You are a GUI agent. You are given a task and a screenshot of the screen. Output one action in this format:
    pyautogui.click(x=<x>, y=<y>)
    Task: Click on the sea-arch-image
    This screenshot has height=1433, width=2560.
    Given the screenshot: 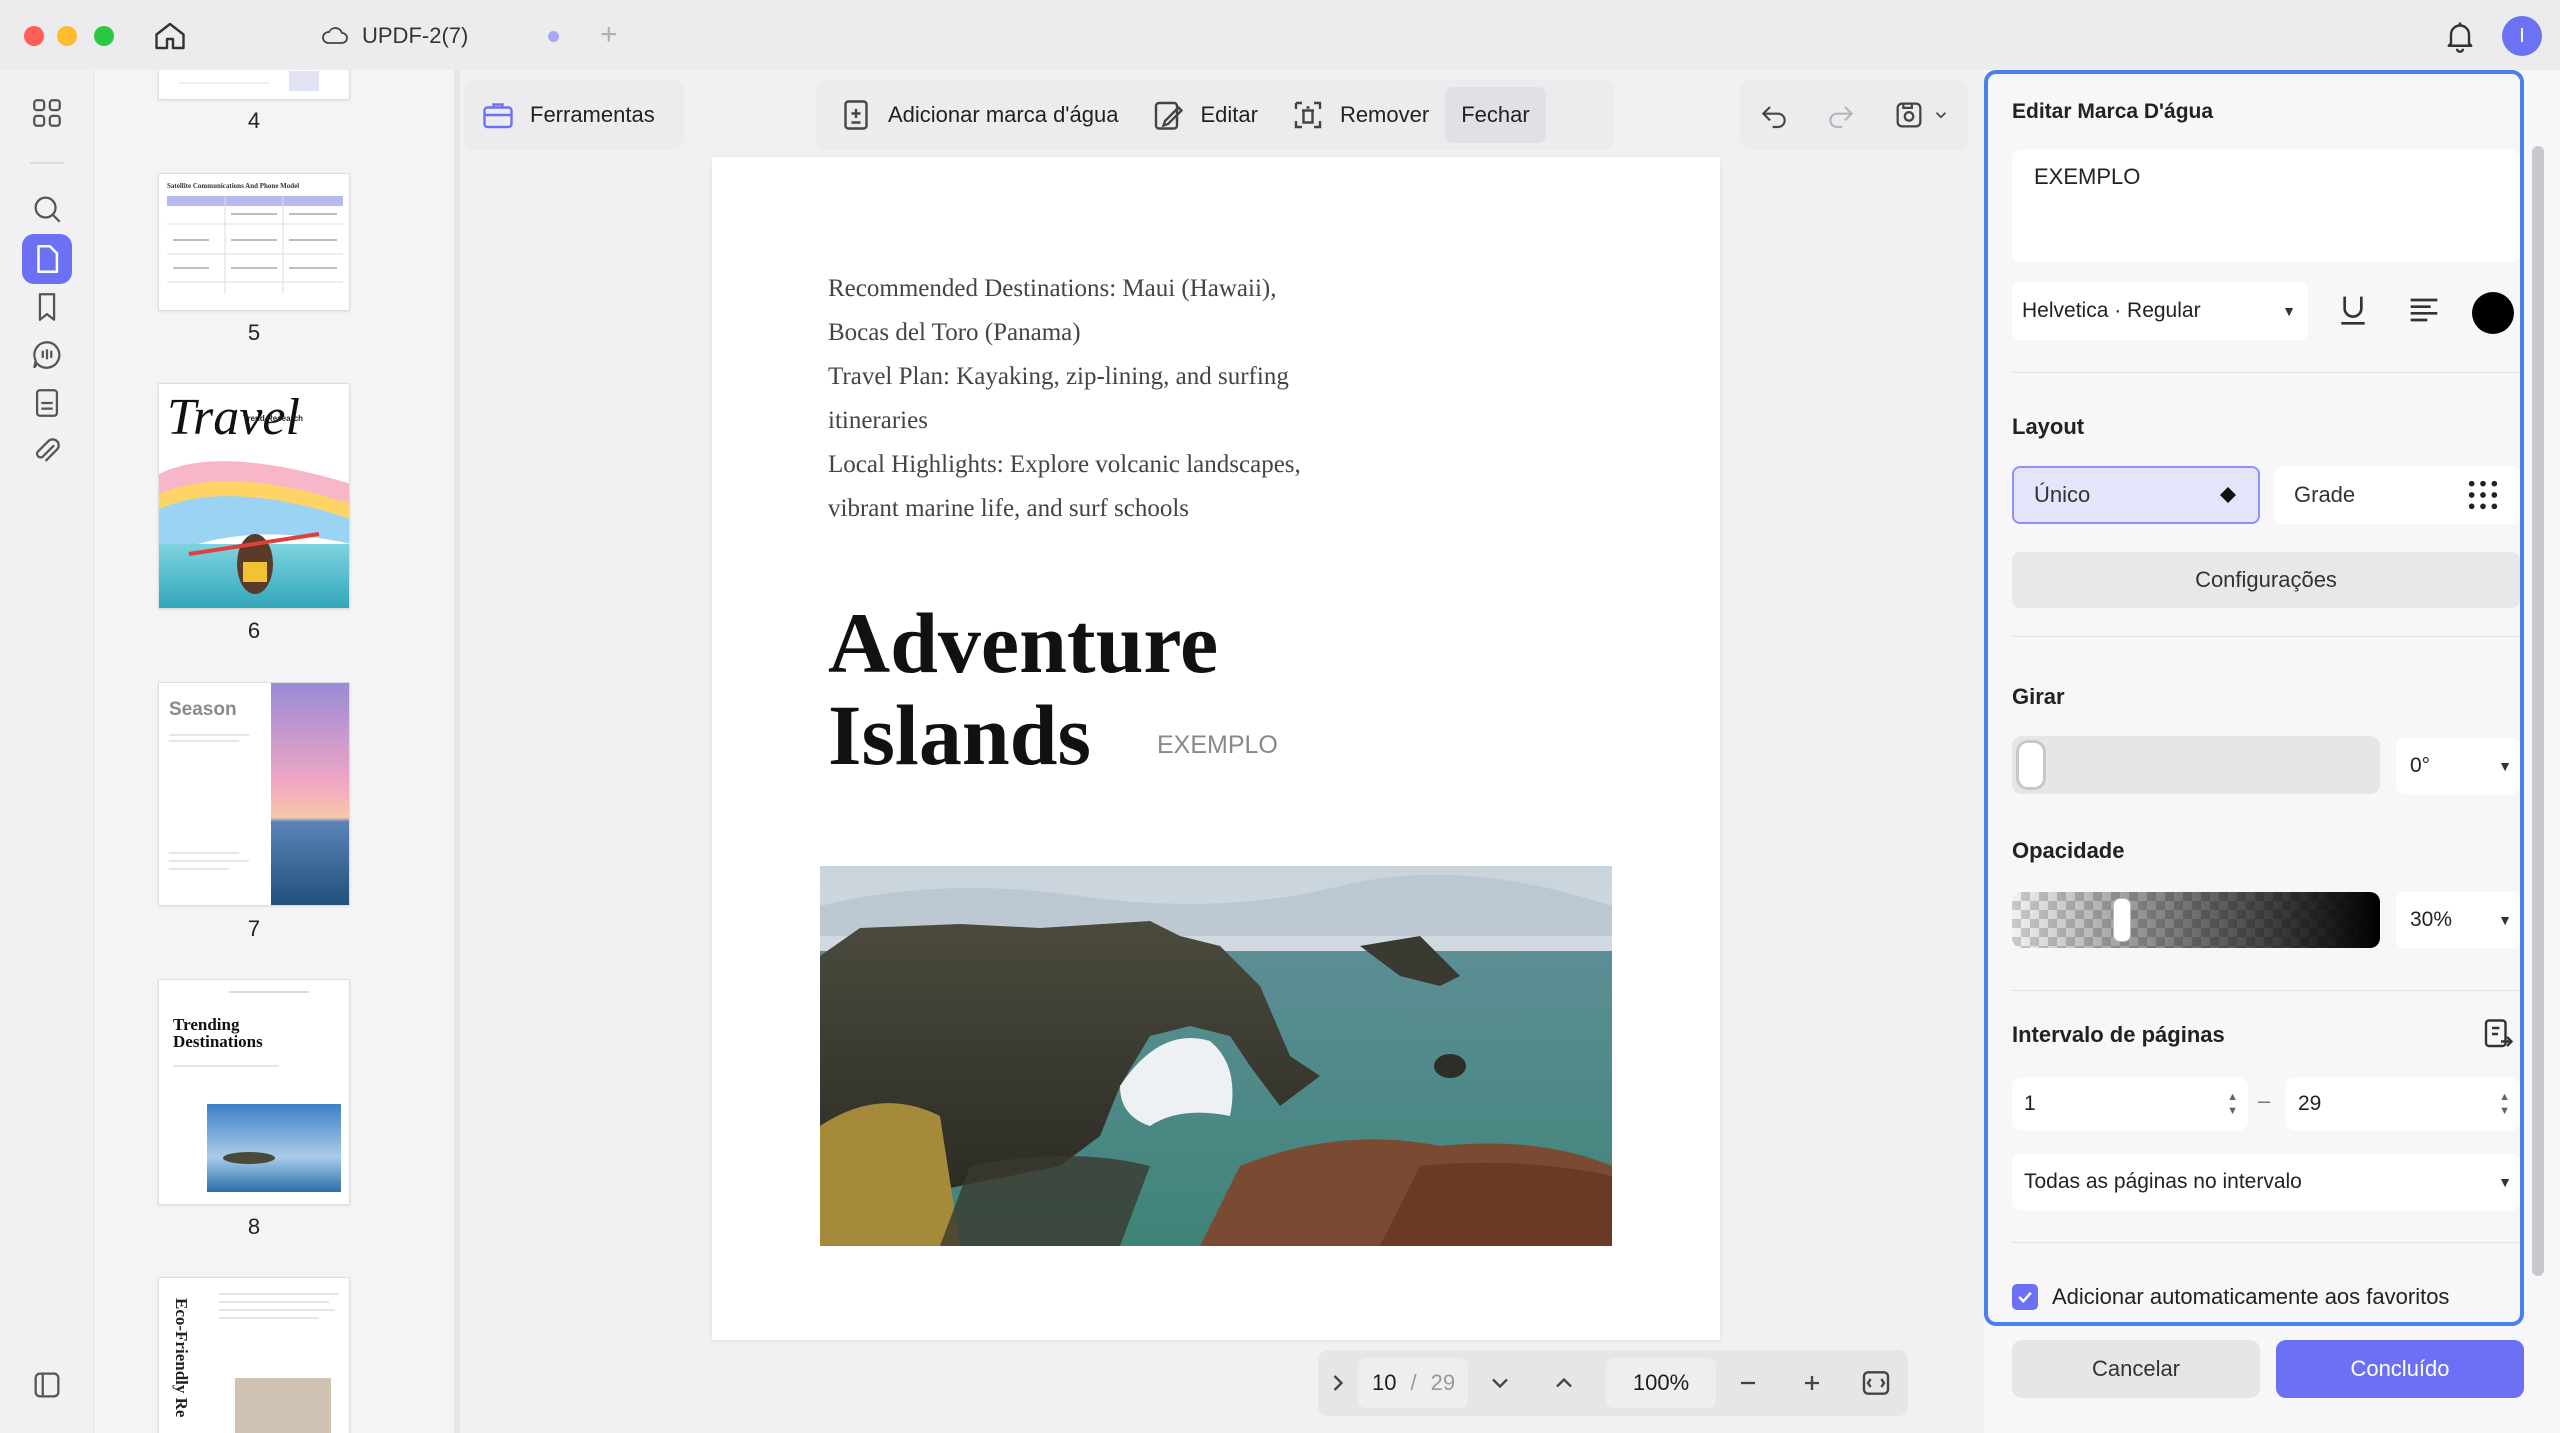 What is the action you would take?
    pyautogui.click(x=1216, y=1056)
    